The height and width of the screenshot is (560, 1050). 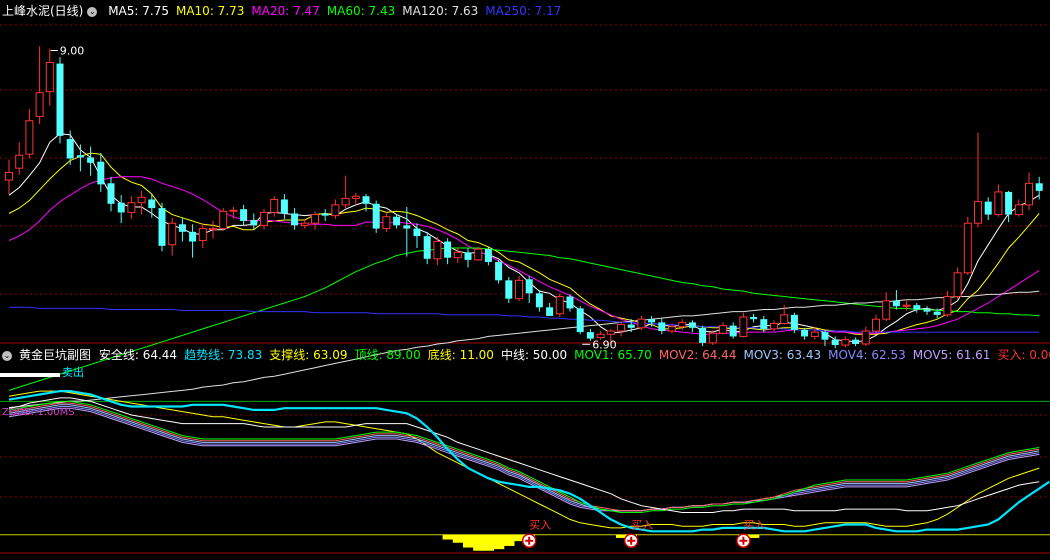 What do you see at coordinates (138, 11) in the screenshot?
I see `indicator-value: MA5: 7.75` at bounding box center [138, 11].